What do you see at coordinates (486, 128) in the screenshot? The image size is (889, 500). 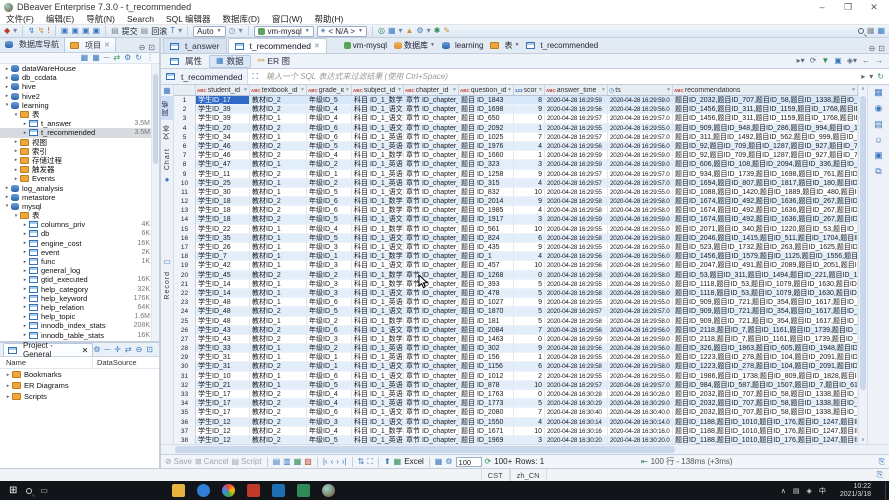 I see `table-cell: 题目 ID_2092` at bounding box center [486, 128].